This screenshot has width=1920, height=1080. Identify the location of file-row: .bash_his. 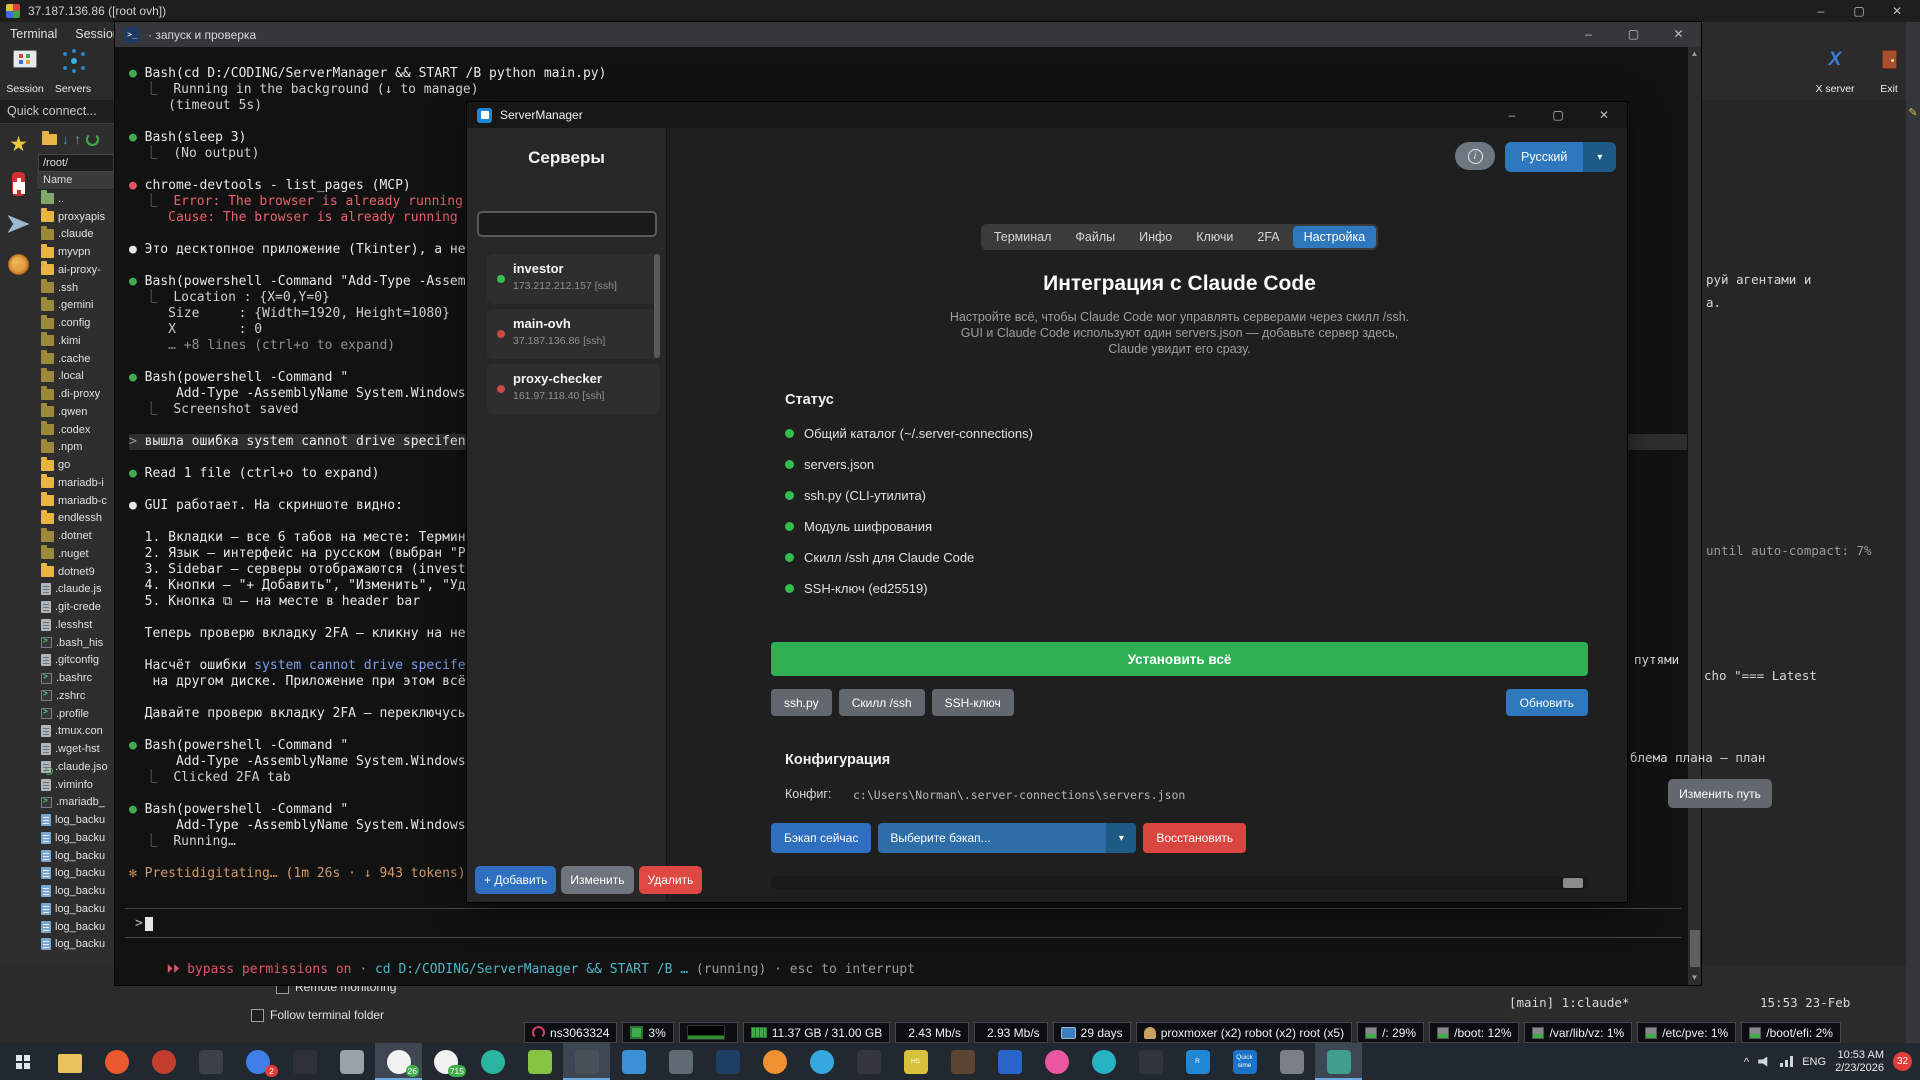
(76, 643).